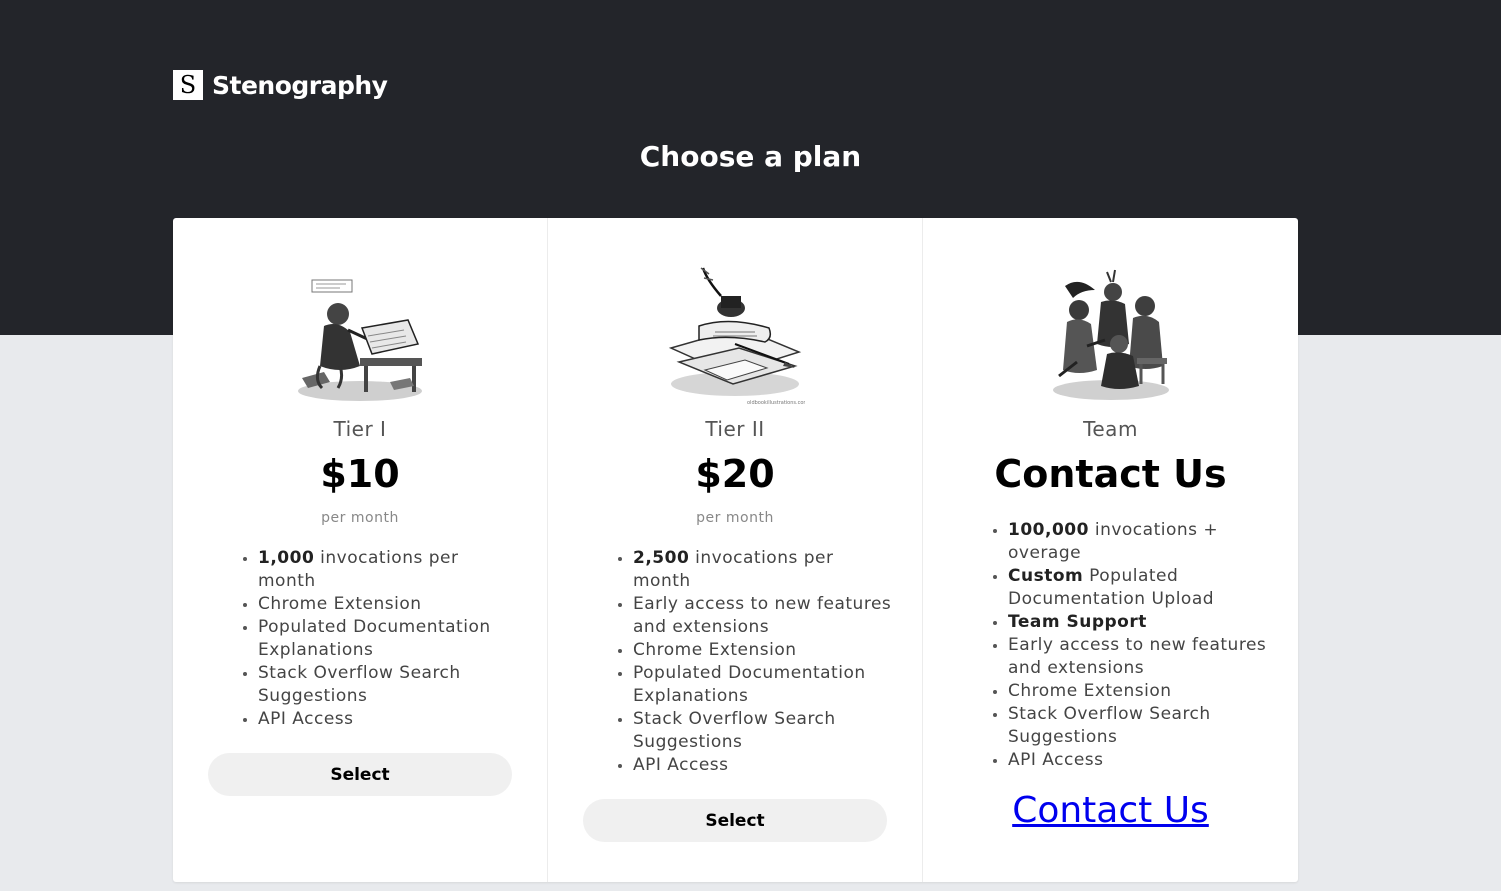  Describe the element at coordinates (776, 403) in the screenshot. I see `svg-text: oldbookillustrations.com` at that location.